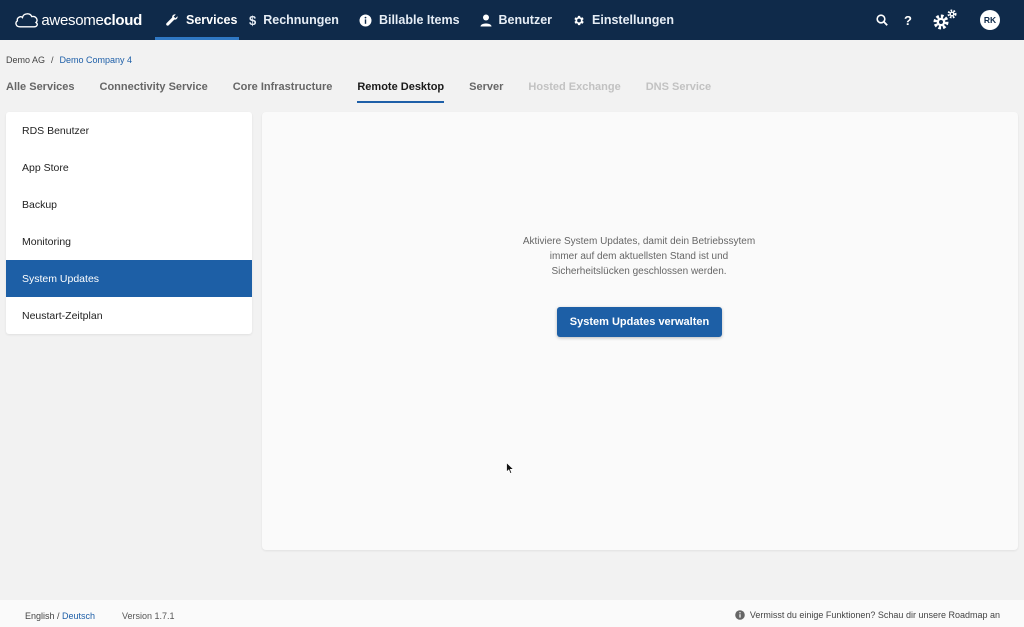 Image resolution: width=1024 pixels, height=627 pixels. Describe the element at coordinates (129, 241) in the screenshot. I see `side-item-monitoring: Monitoring` at that location.